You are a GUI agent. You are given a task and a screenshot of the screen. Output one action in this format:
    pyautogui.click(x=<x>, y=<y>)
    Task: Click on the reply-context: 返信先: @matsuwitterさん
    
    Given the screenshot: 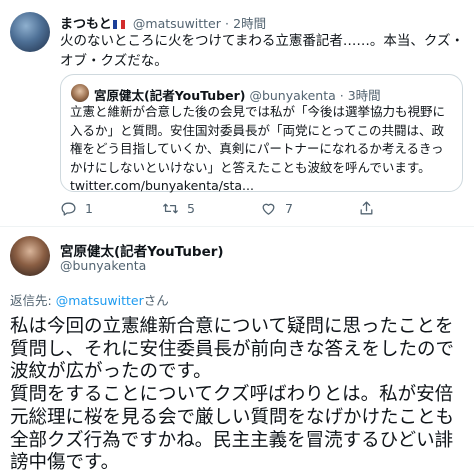 What is the action you would take?
    pyautogui.click(x=89, y=299)
    